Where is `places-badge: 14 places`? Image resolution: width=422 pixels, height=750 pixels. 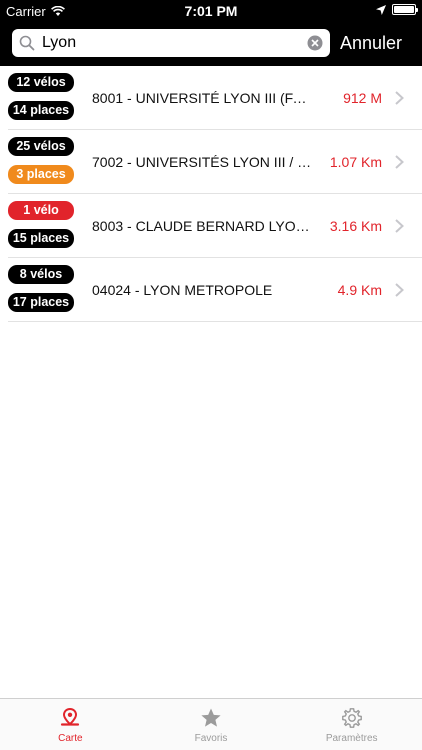
places-badge: 14 places is located at coordinates (41, 110).